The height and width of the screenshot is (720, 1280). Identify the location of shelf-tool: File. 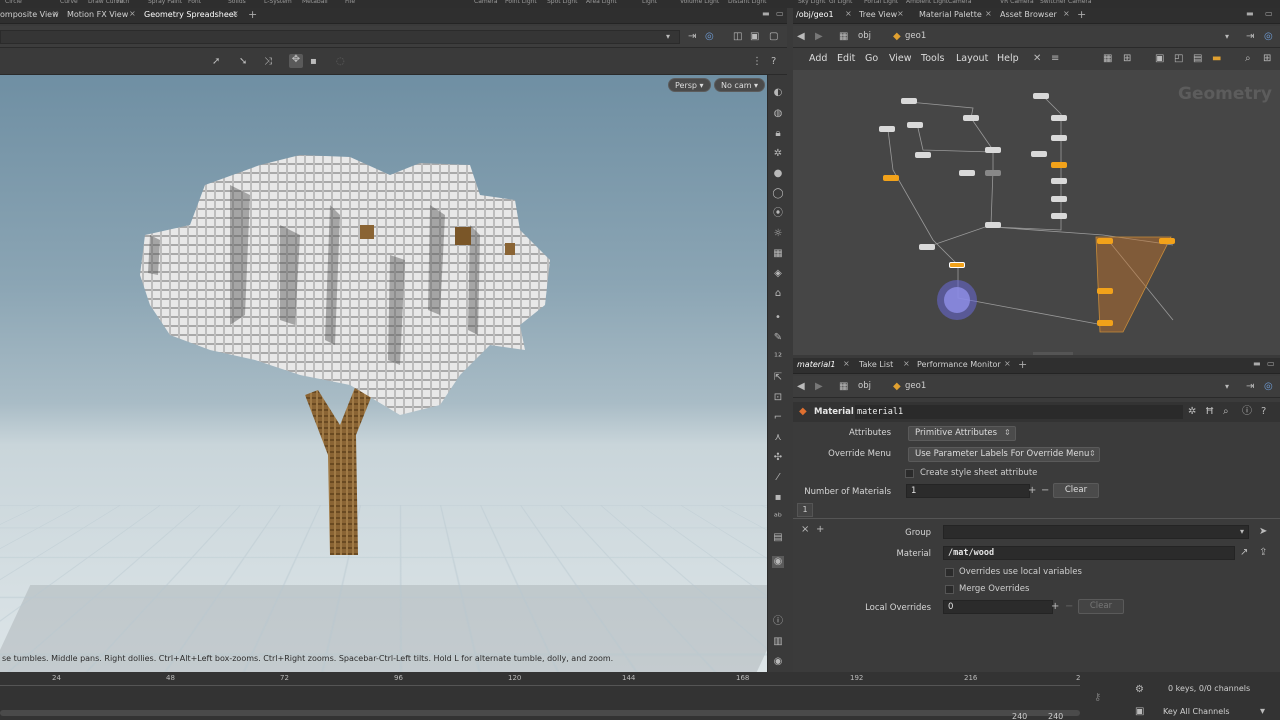
(350, 2).